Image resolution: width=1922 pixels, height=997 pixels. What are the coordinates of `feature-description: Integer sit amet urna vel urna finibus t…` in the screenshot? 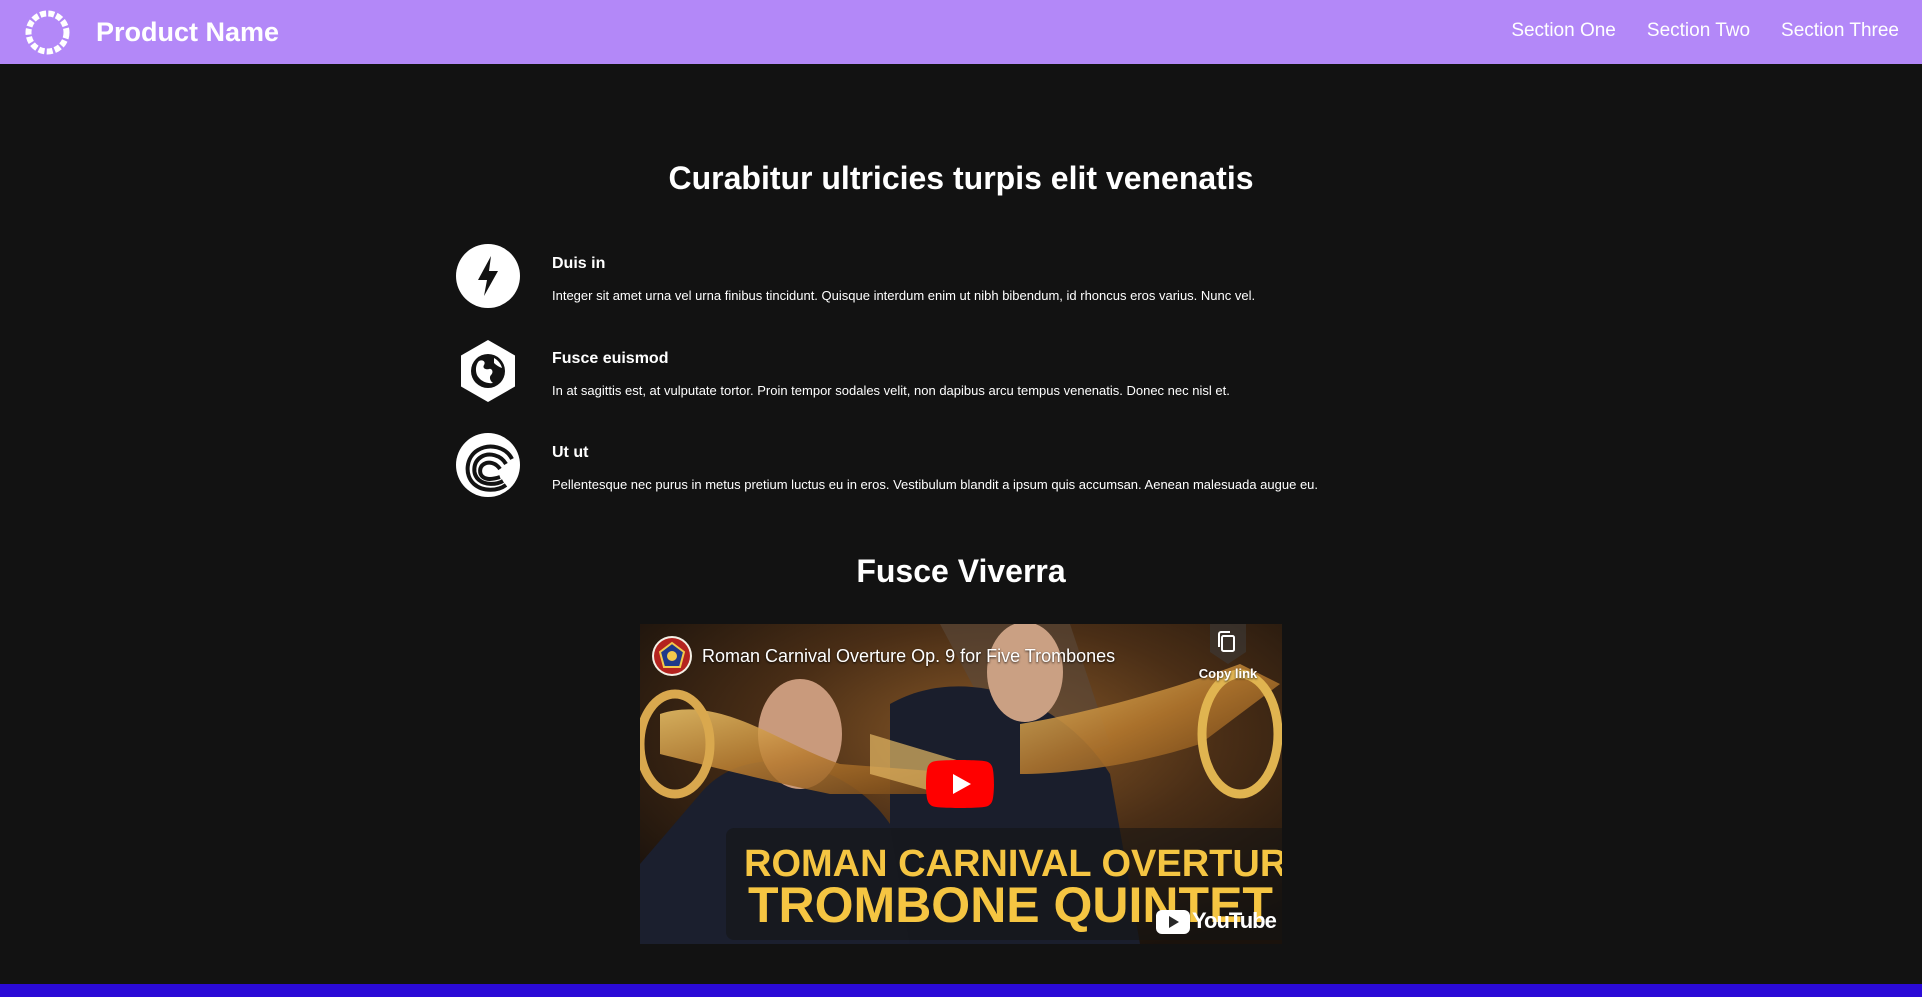 It's located at (904, 295).